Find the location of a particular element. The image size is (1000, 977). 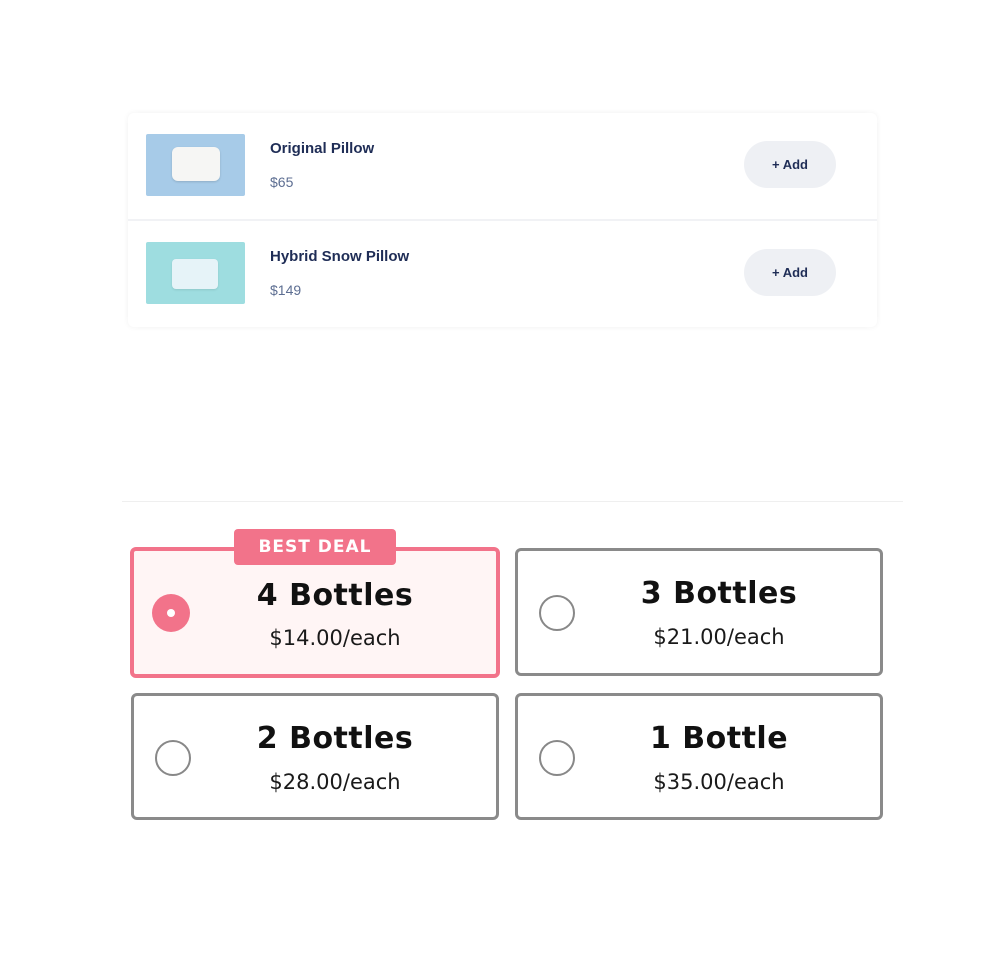

bundle-option-4-bottles: 4 Bottles $14.00/each is located at coordinates (315, 612).